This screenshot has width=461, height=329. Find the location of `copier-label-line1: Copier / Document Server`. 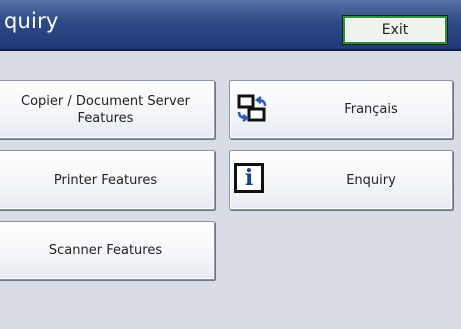

copier-label-line1: Copier / Document Server is located at coordinates (105, 101).